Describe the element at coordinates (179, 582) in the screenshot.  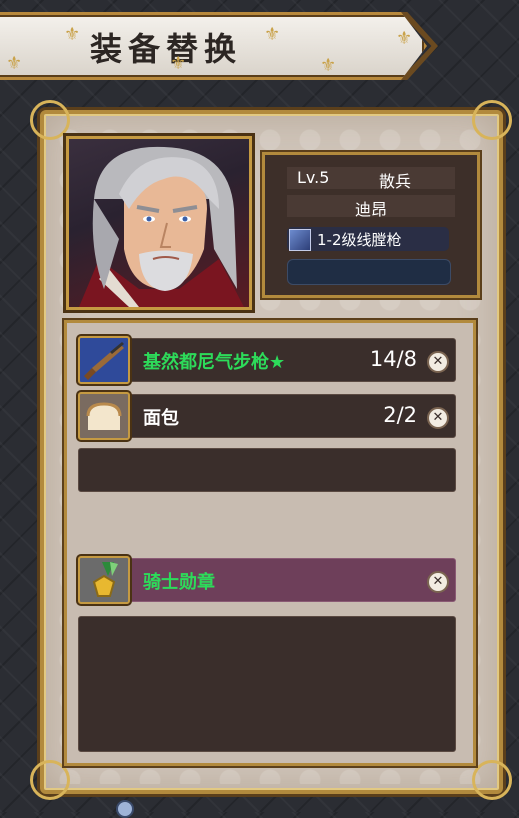
I see `item-name: 骑士勋章` at that location.